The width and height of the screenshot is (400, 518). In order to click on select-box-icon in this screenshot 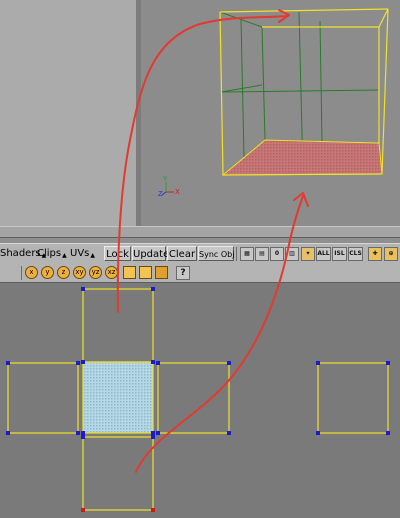, I will do `click(129, 272)`.